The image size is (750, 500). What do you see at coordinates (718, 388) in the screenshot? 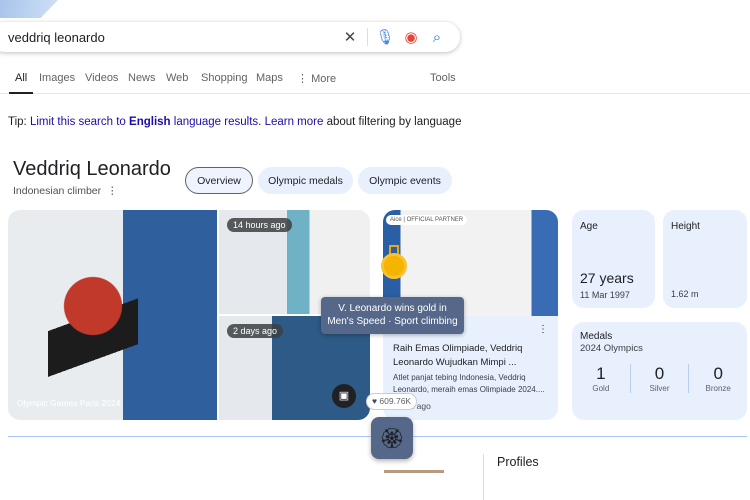
I see `type: Bronze` at bounding box center [718, 388].